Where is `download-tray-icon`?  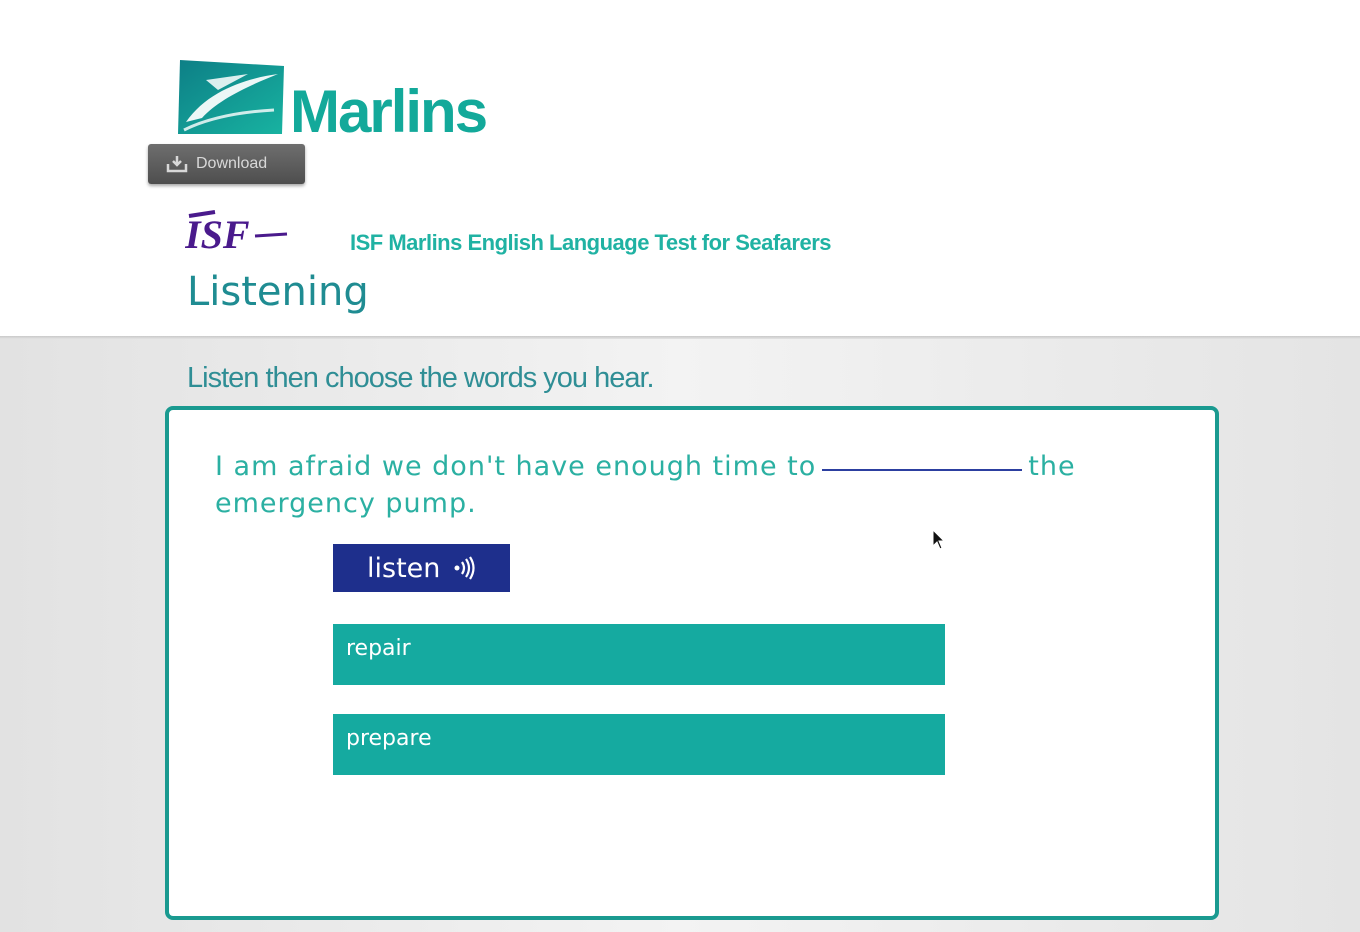
download-tray-icon is located at coordinates (177, 164).